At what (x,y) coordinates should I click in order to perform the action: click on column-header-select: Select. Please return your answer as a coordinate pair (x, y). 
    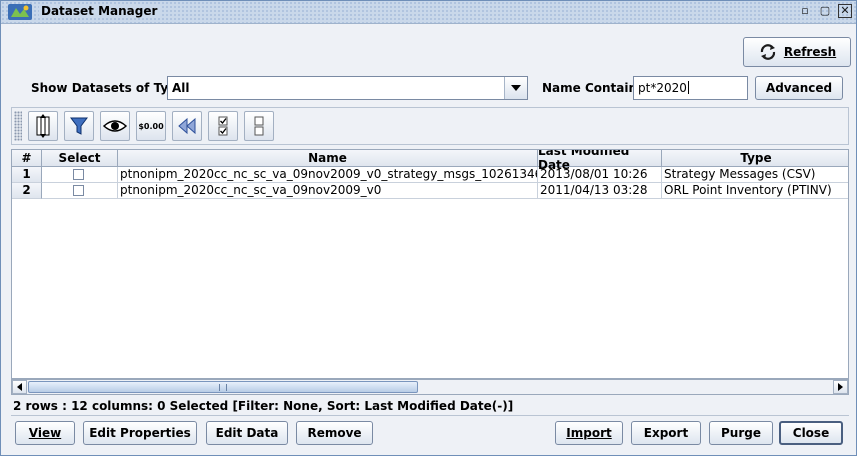
    Looking at the image, I should click on (80, 158).